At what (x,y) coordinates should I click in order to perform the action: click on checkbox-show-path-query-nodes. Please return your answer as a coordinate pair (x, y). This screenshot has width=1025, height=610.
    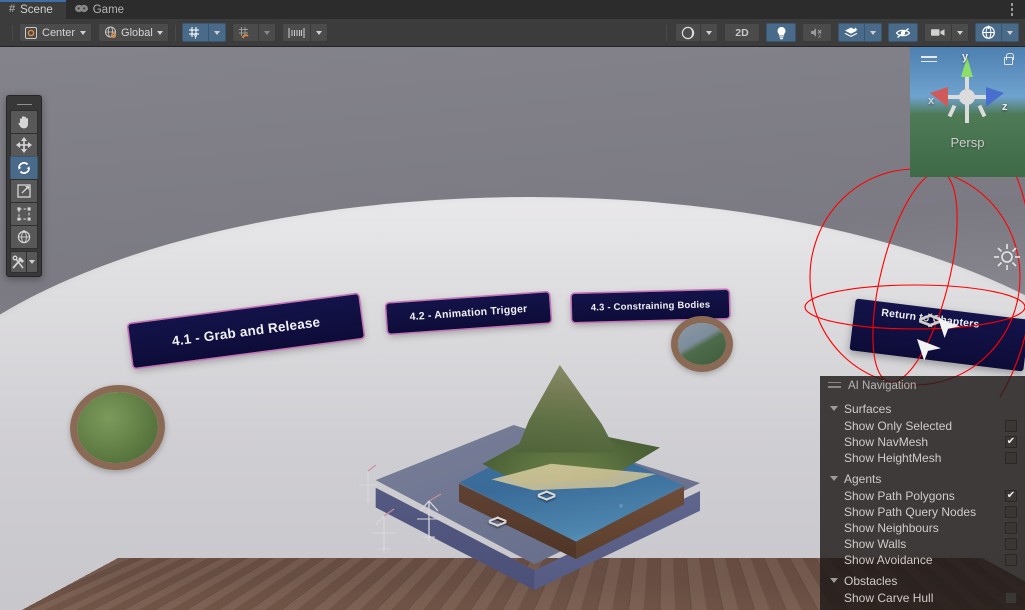
    Looking at the image, I should click on (1011, 512).